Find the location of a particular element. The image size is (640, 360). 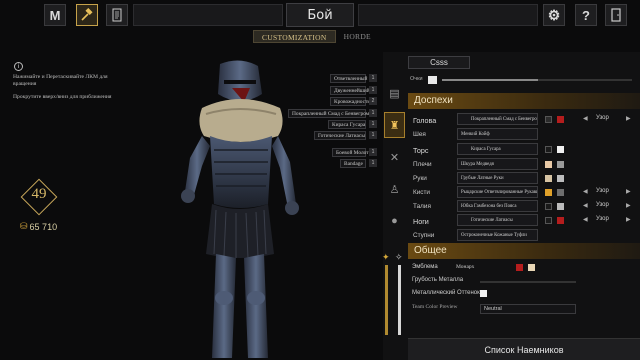

character-customization-button is located at coordinates (87, 15).